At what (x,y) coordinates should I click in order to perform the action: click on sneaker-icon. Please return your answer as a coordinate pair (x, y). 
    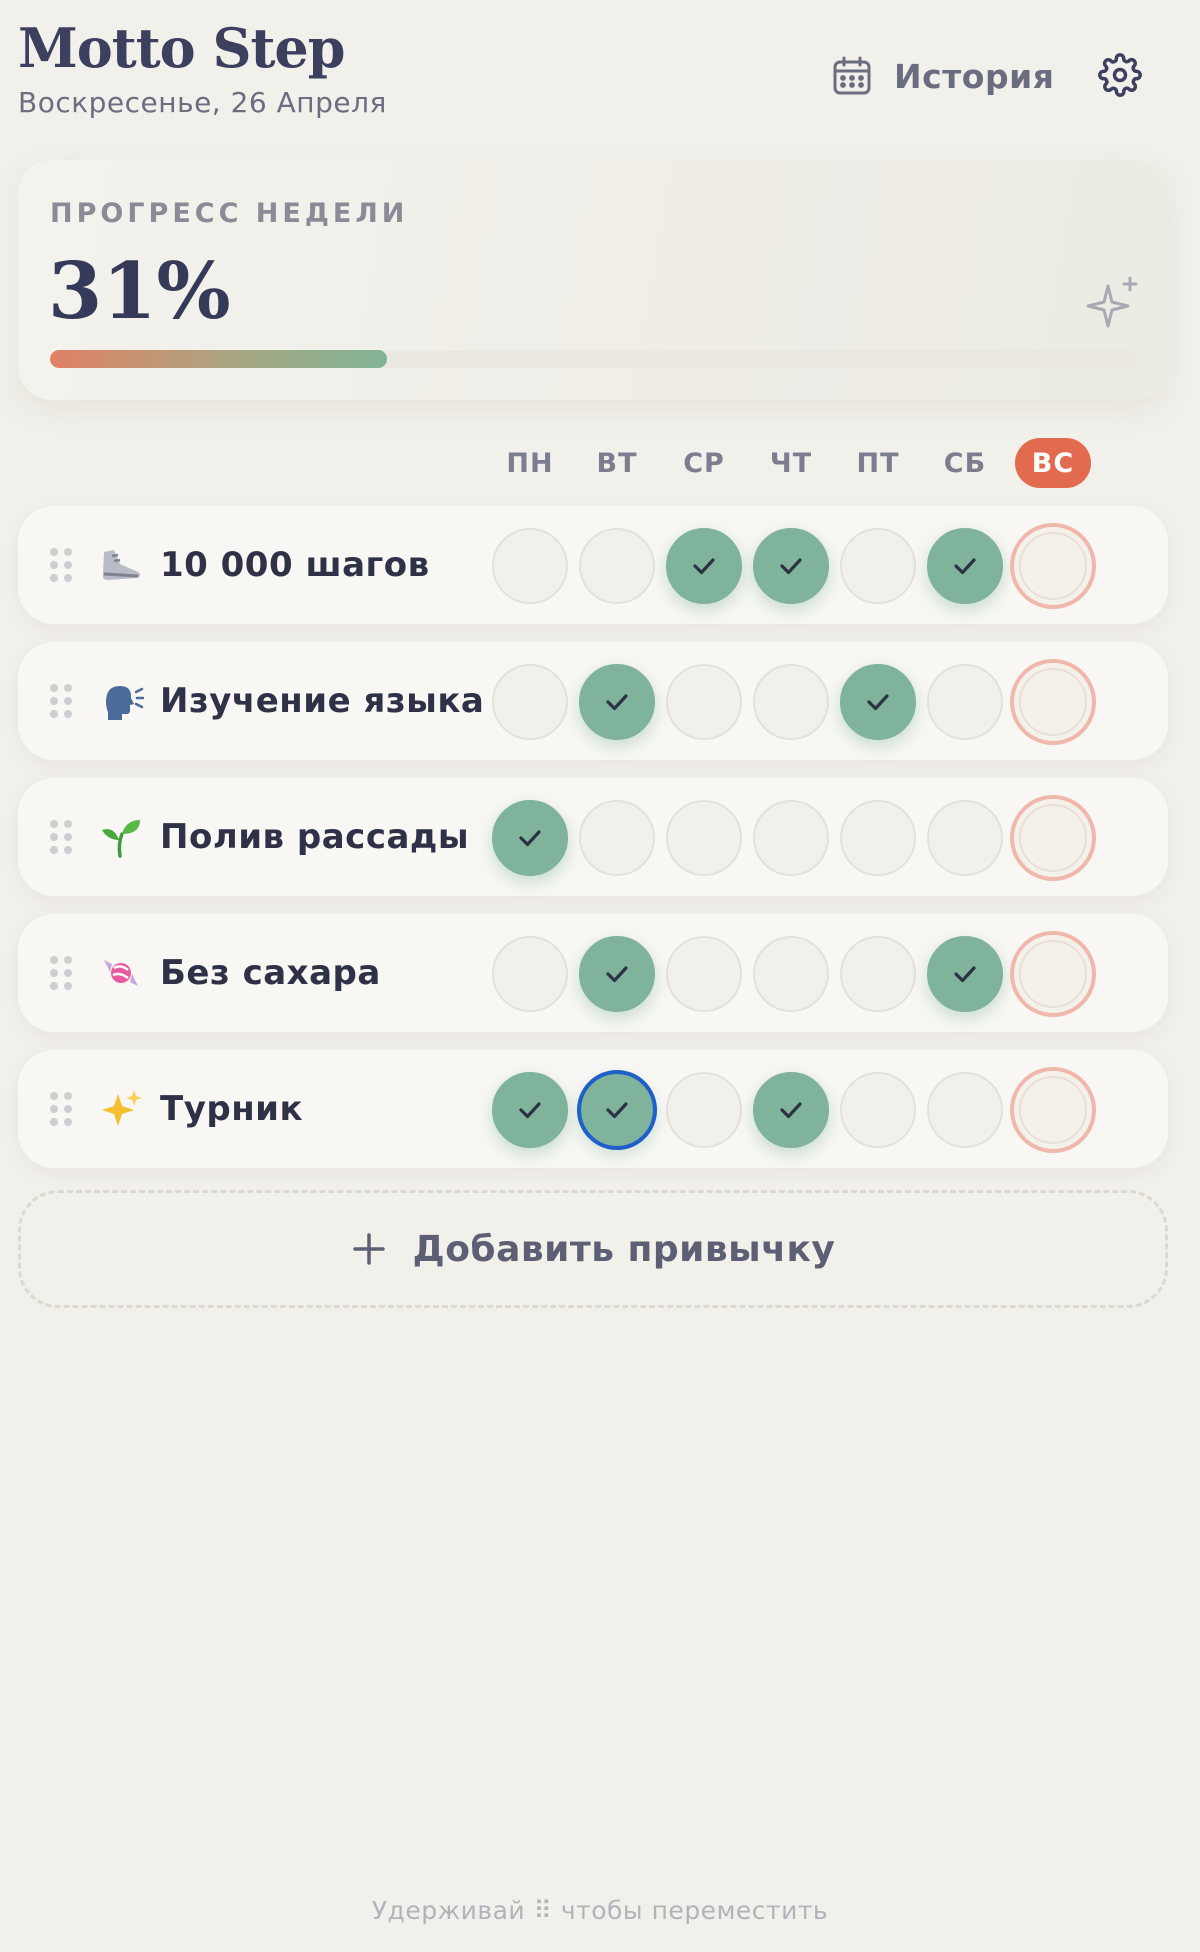
    Looking at the image, I should click on (121, 565).